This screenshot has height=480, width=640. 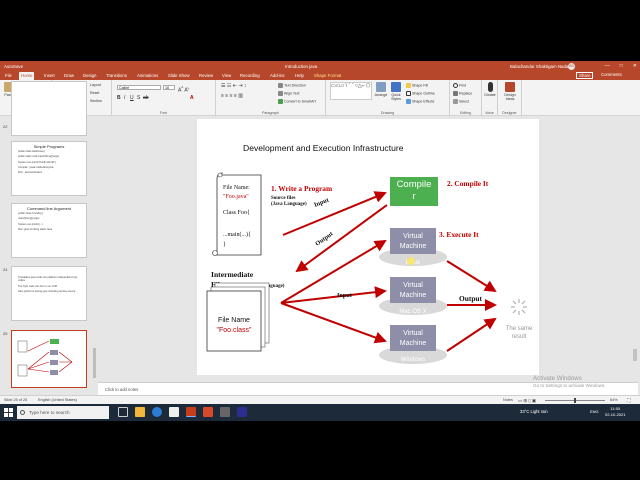 I want to click on input-language: ENG, so click(x=594, y=411).